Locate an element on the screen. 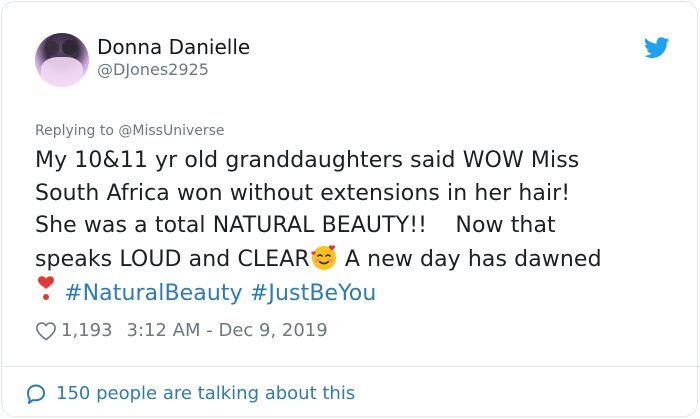 This screenshot has height=419, width=700. tweet-line-4-after: A new day has dawned is located at coordinates (469, 259).